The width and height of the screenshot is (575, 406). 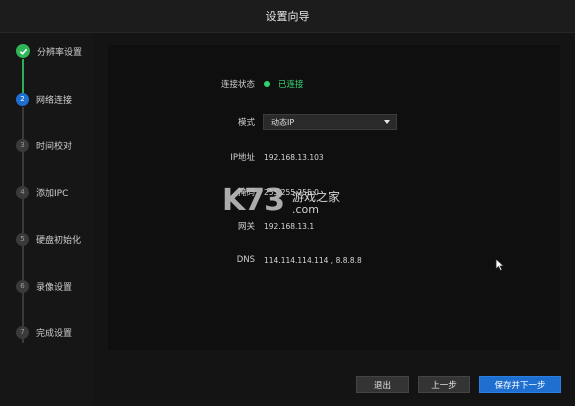 What do you see at coordinates (334, 157) in the screenshot?
I see `ip-row: IP地址 192.168.13.103` at bounding box center [334, 157].